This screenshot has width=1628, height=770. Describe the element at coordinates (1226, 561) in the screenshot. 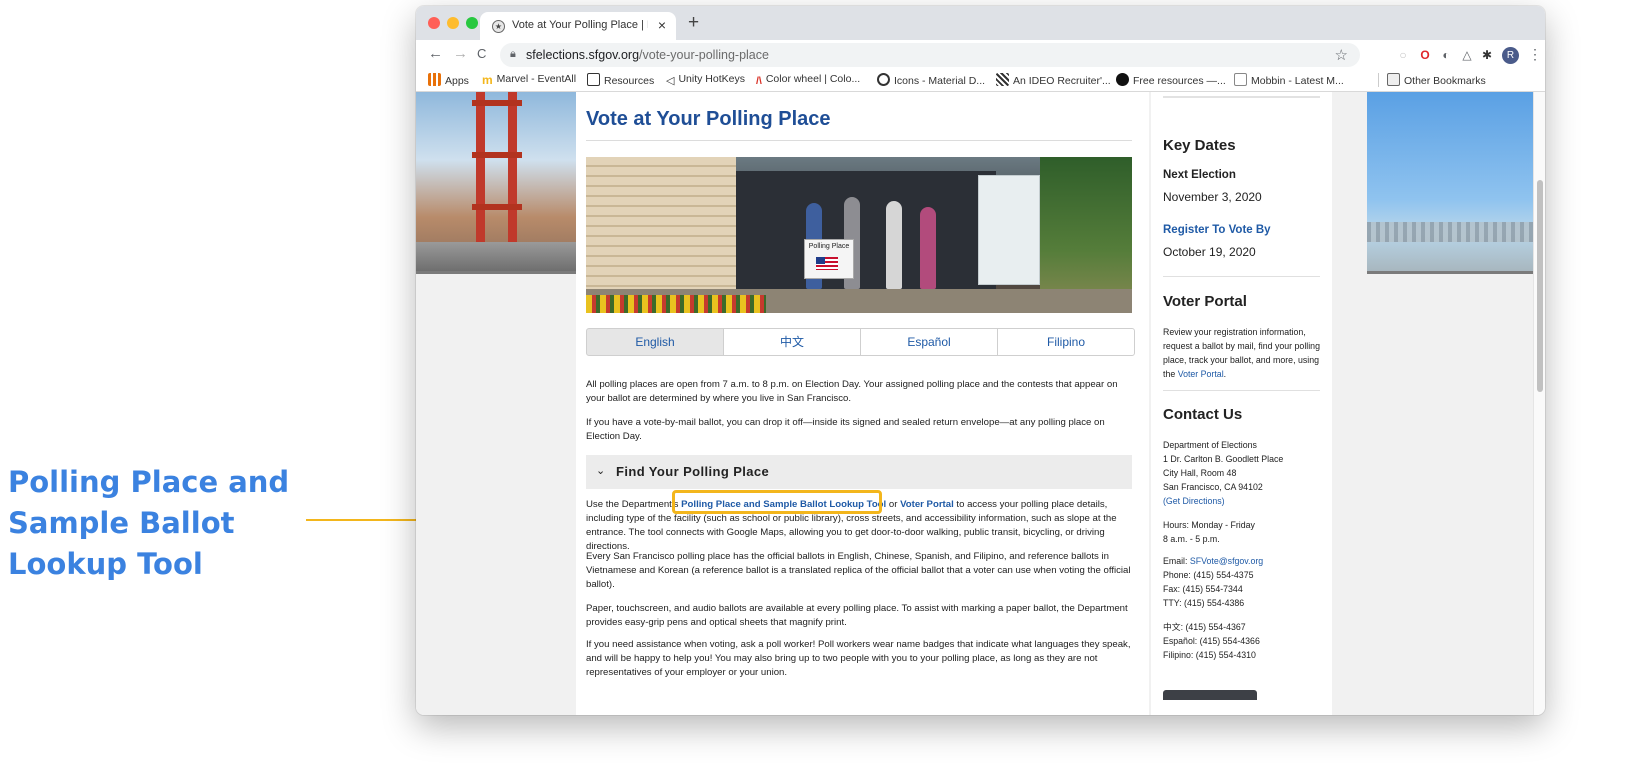

I see `email-link: SFVote@sfgov.org` at that location.